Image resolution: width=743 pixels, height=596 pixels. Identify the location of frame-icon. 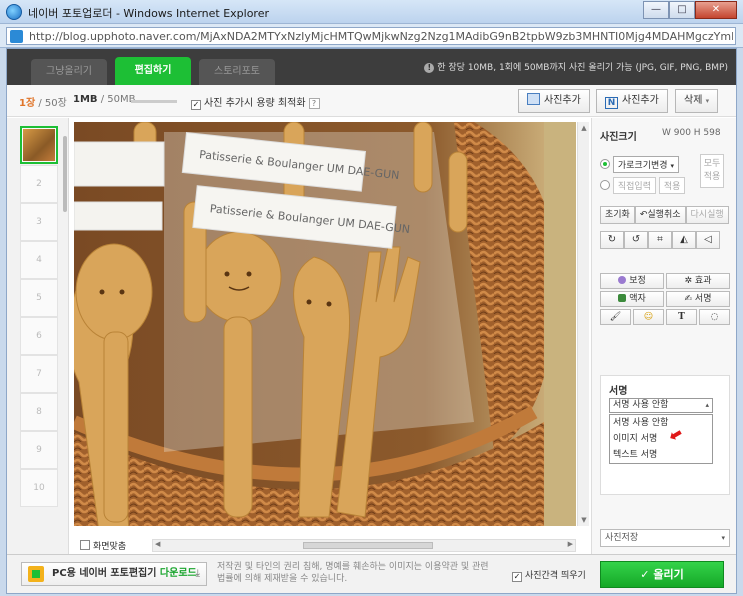
(622, 298).